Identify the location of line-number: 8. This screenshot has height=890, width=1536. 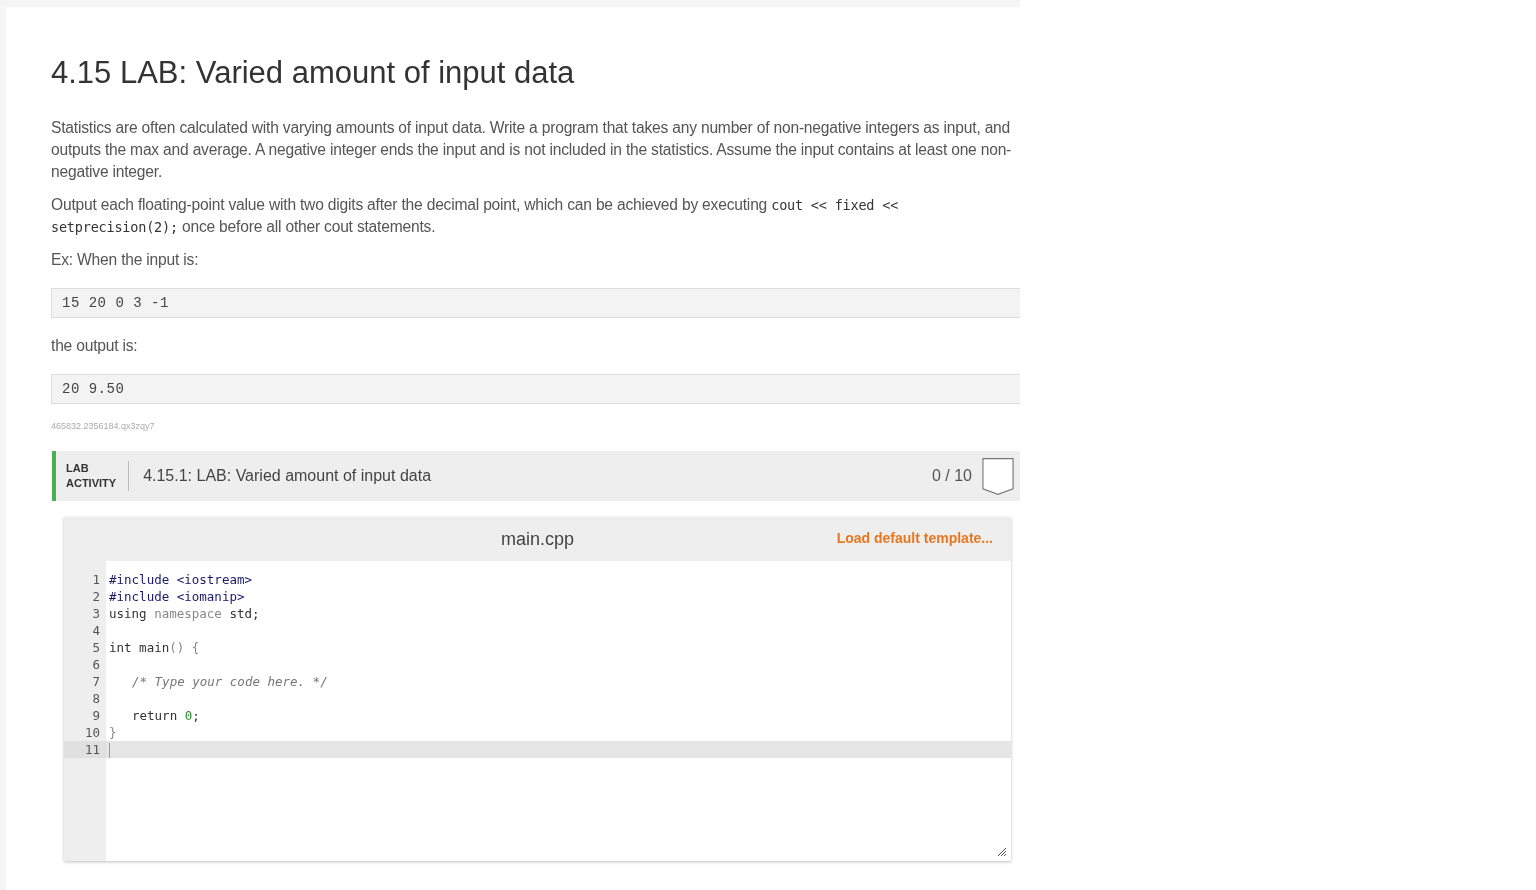
(96, 698).